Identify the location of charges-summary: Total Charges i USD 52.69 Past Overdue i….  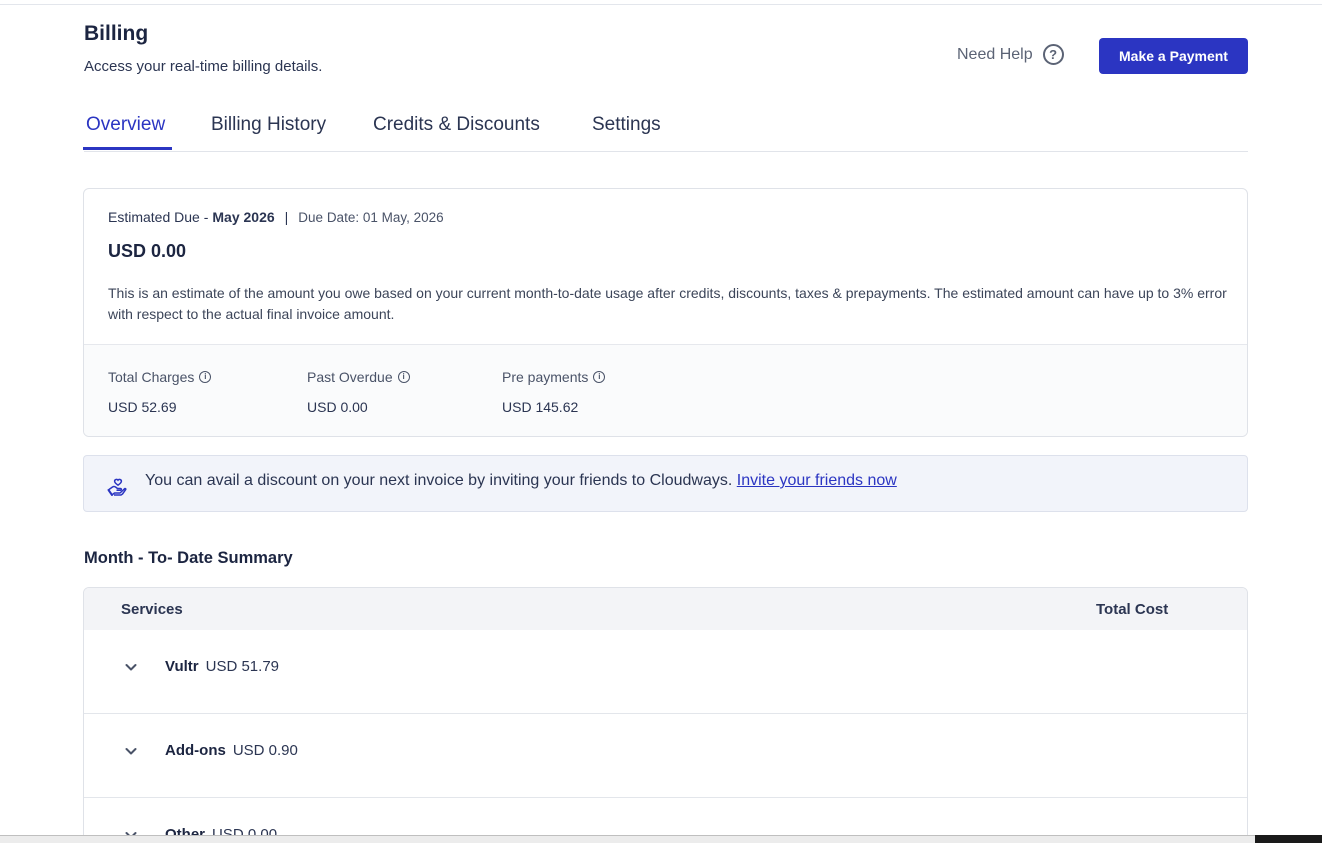
(665, 390).